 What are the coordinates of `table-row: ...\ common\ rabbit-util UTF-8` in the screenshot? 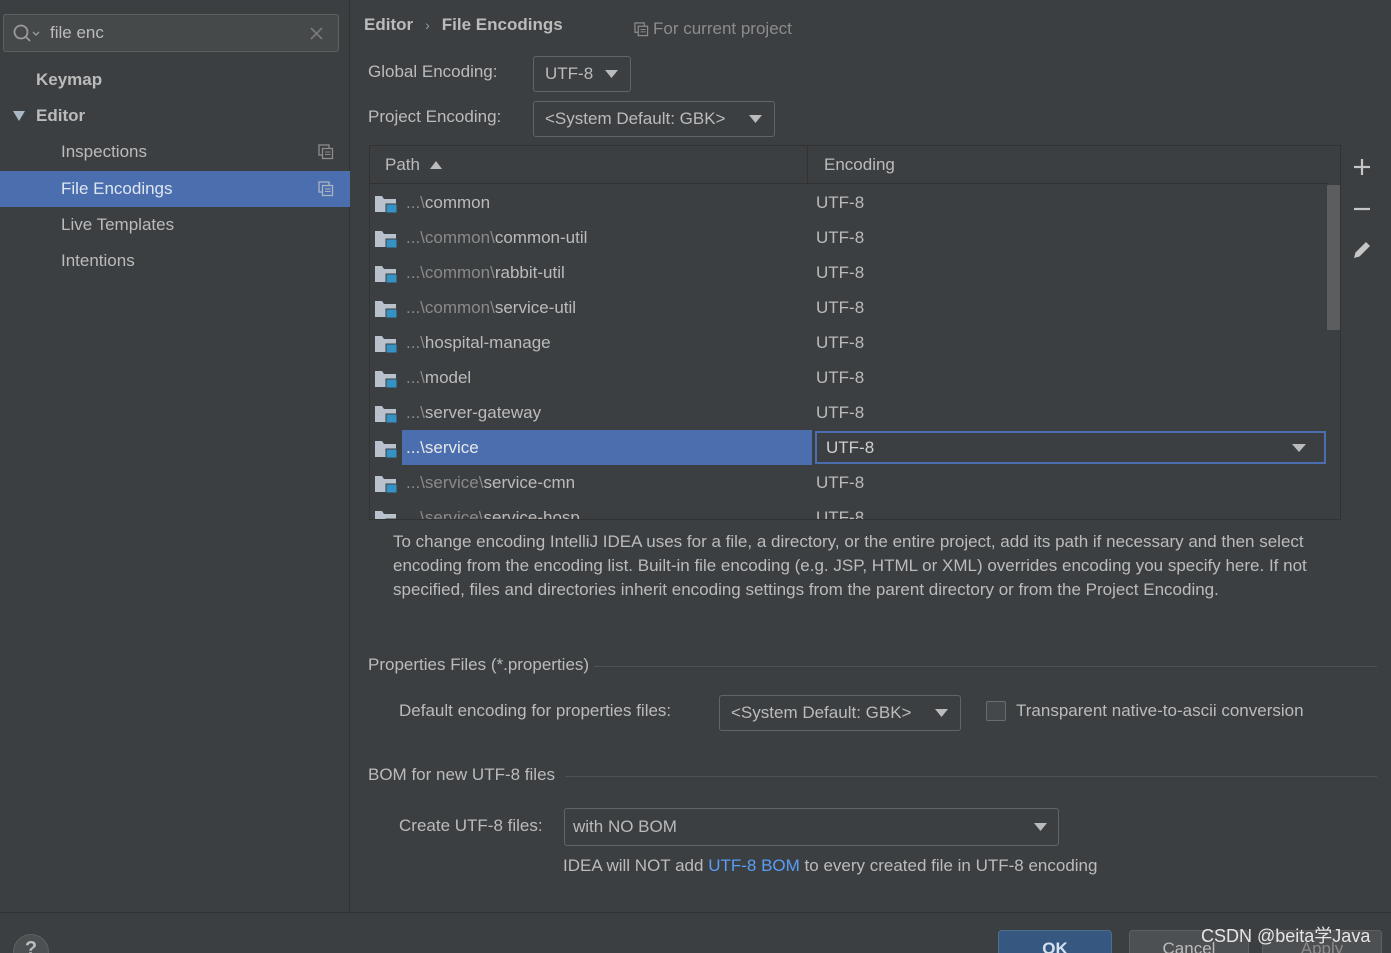 It's located at (849, 272).